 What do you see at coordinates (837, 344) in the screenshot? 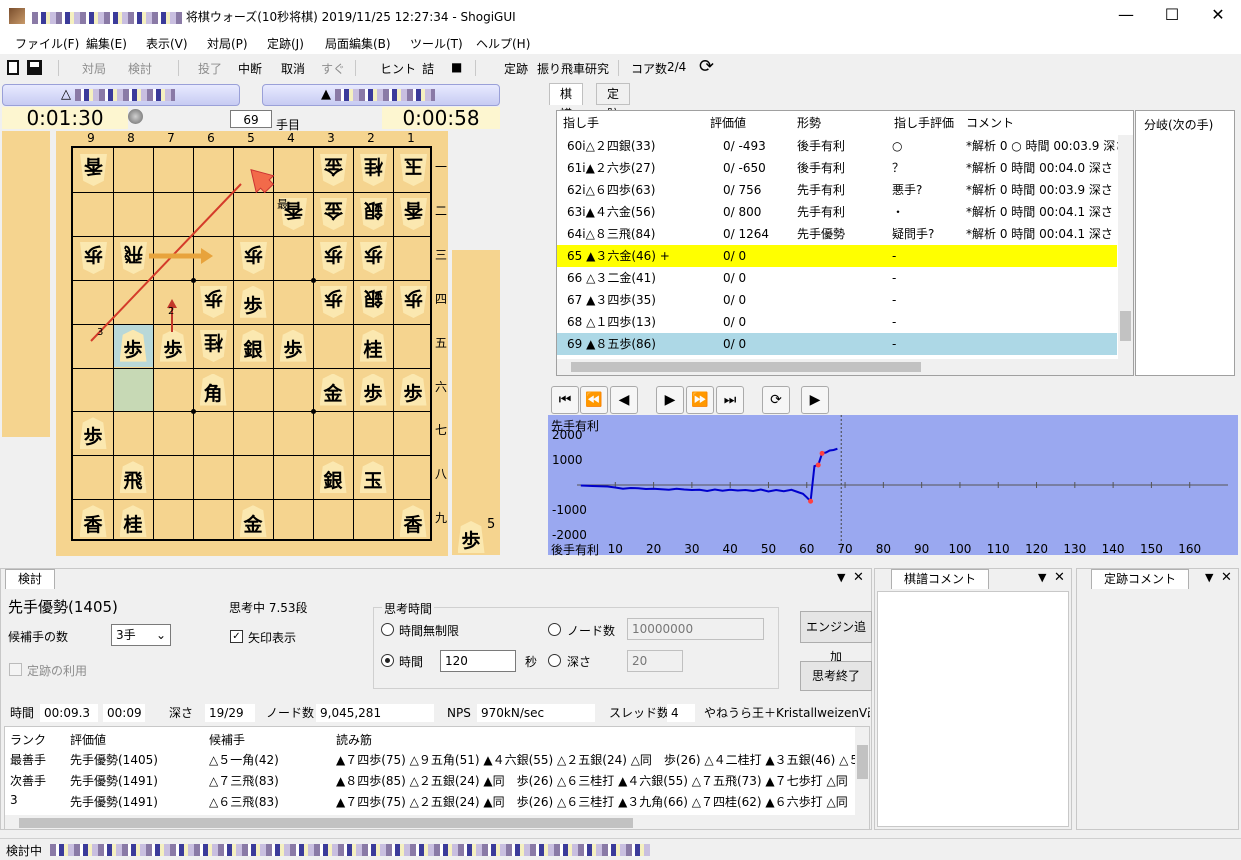
I see `kifu-row: 69 ▲８五歩(86) 0/ 0 -` at bounding box center [837, 344].